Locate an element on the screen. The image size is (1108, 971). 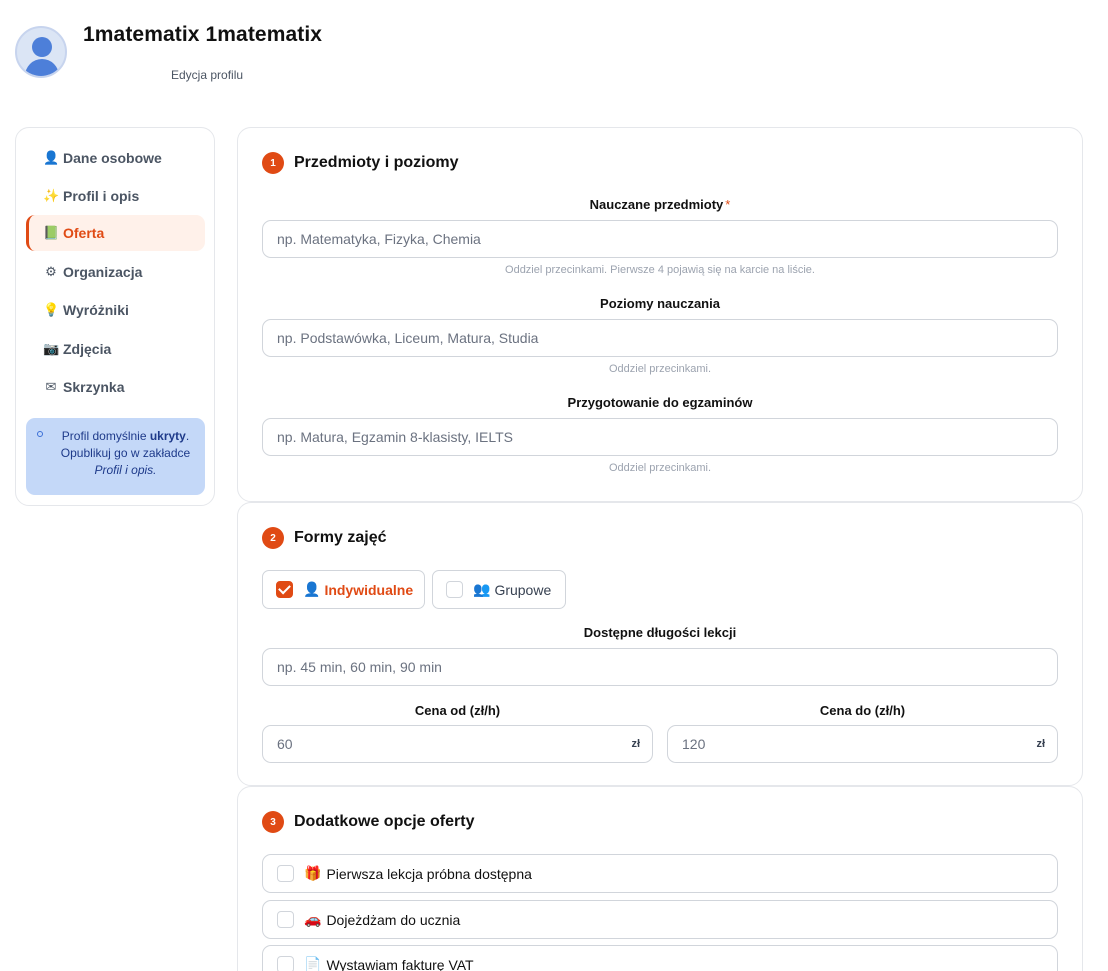
lesson-lengths-input: np. 45 min, 60 min, 90 min is located at coordinates (660, 667).